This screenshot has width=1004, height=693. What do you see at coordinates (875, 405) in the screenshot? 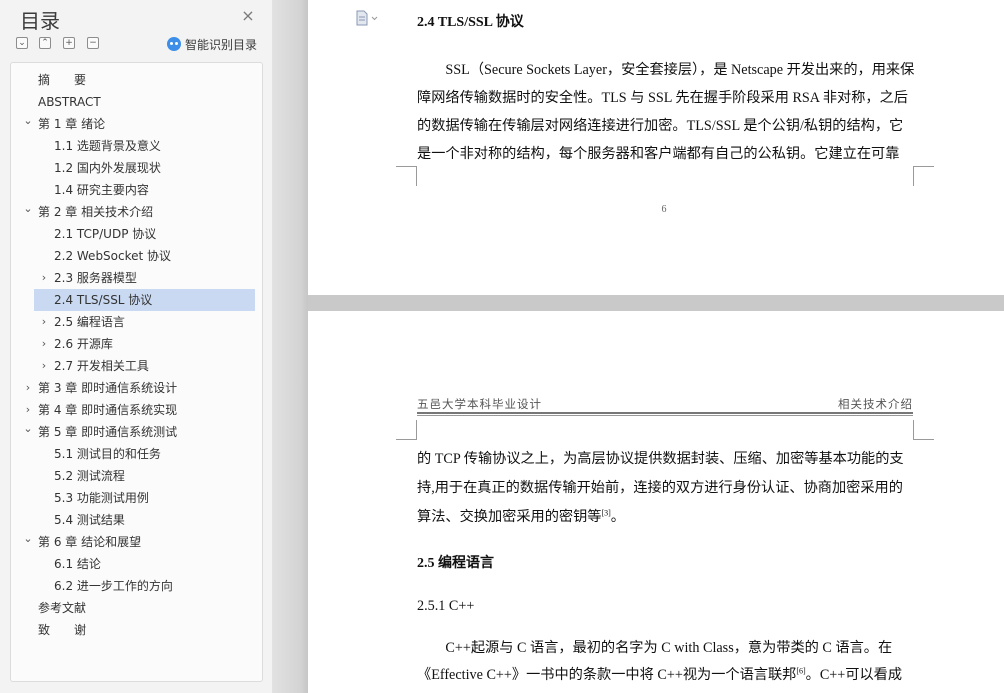
I see `page-header-right: 相关技术介绍` at bounding box center [875, 405].